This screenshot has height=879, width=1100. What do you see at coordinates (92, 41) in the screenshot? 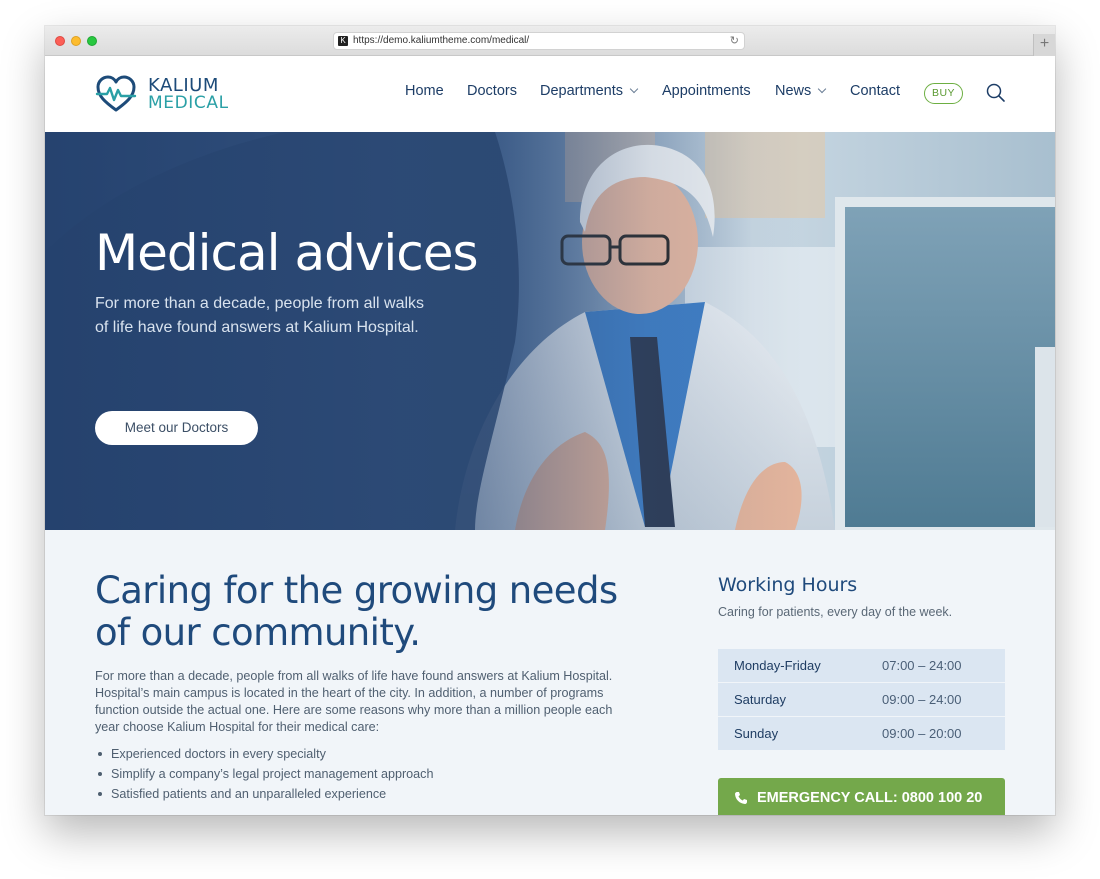
I see `maximize-window-button` at bounding box center [92, 41].